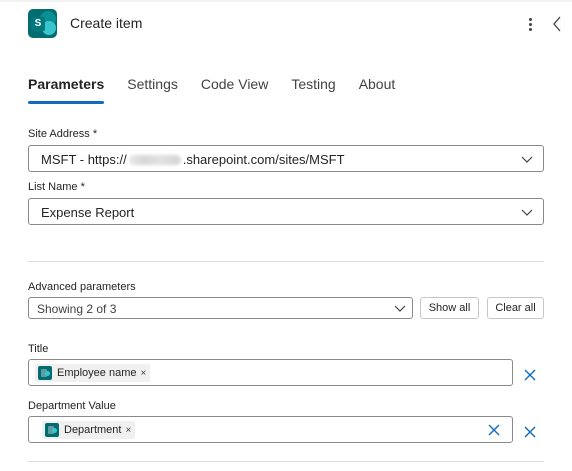 This screenshot has width=572, height=471. I want to click on sharepoint-icon: S, so click(42, 23).